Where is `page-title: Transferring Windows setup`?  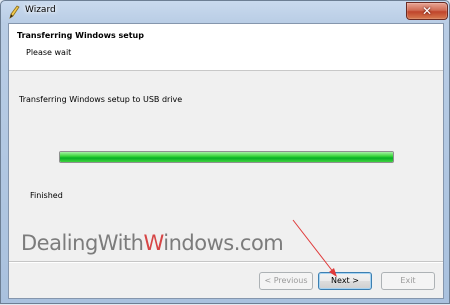 page-title: Transferring Windows setup is located at coordinates (80, 35).